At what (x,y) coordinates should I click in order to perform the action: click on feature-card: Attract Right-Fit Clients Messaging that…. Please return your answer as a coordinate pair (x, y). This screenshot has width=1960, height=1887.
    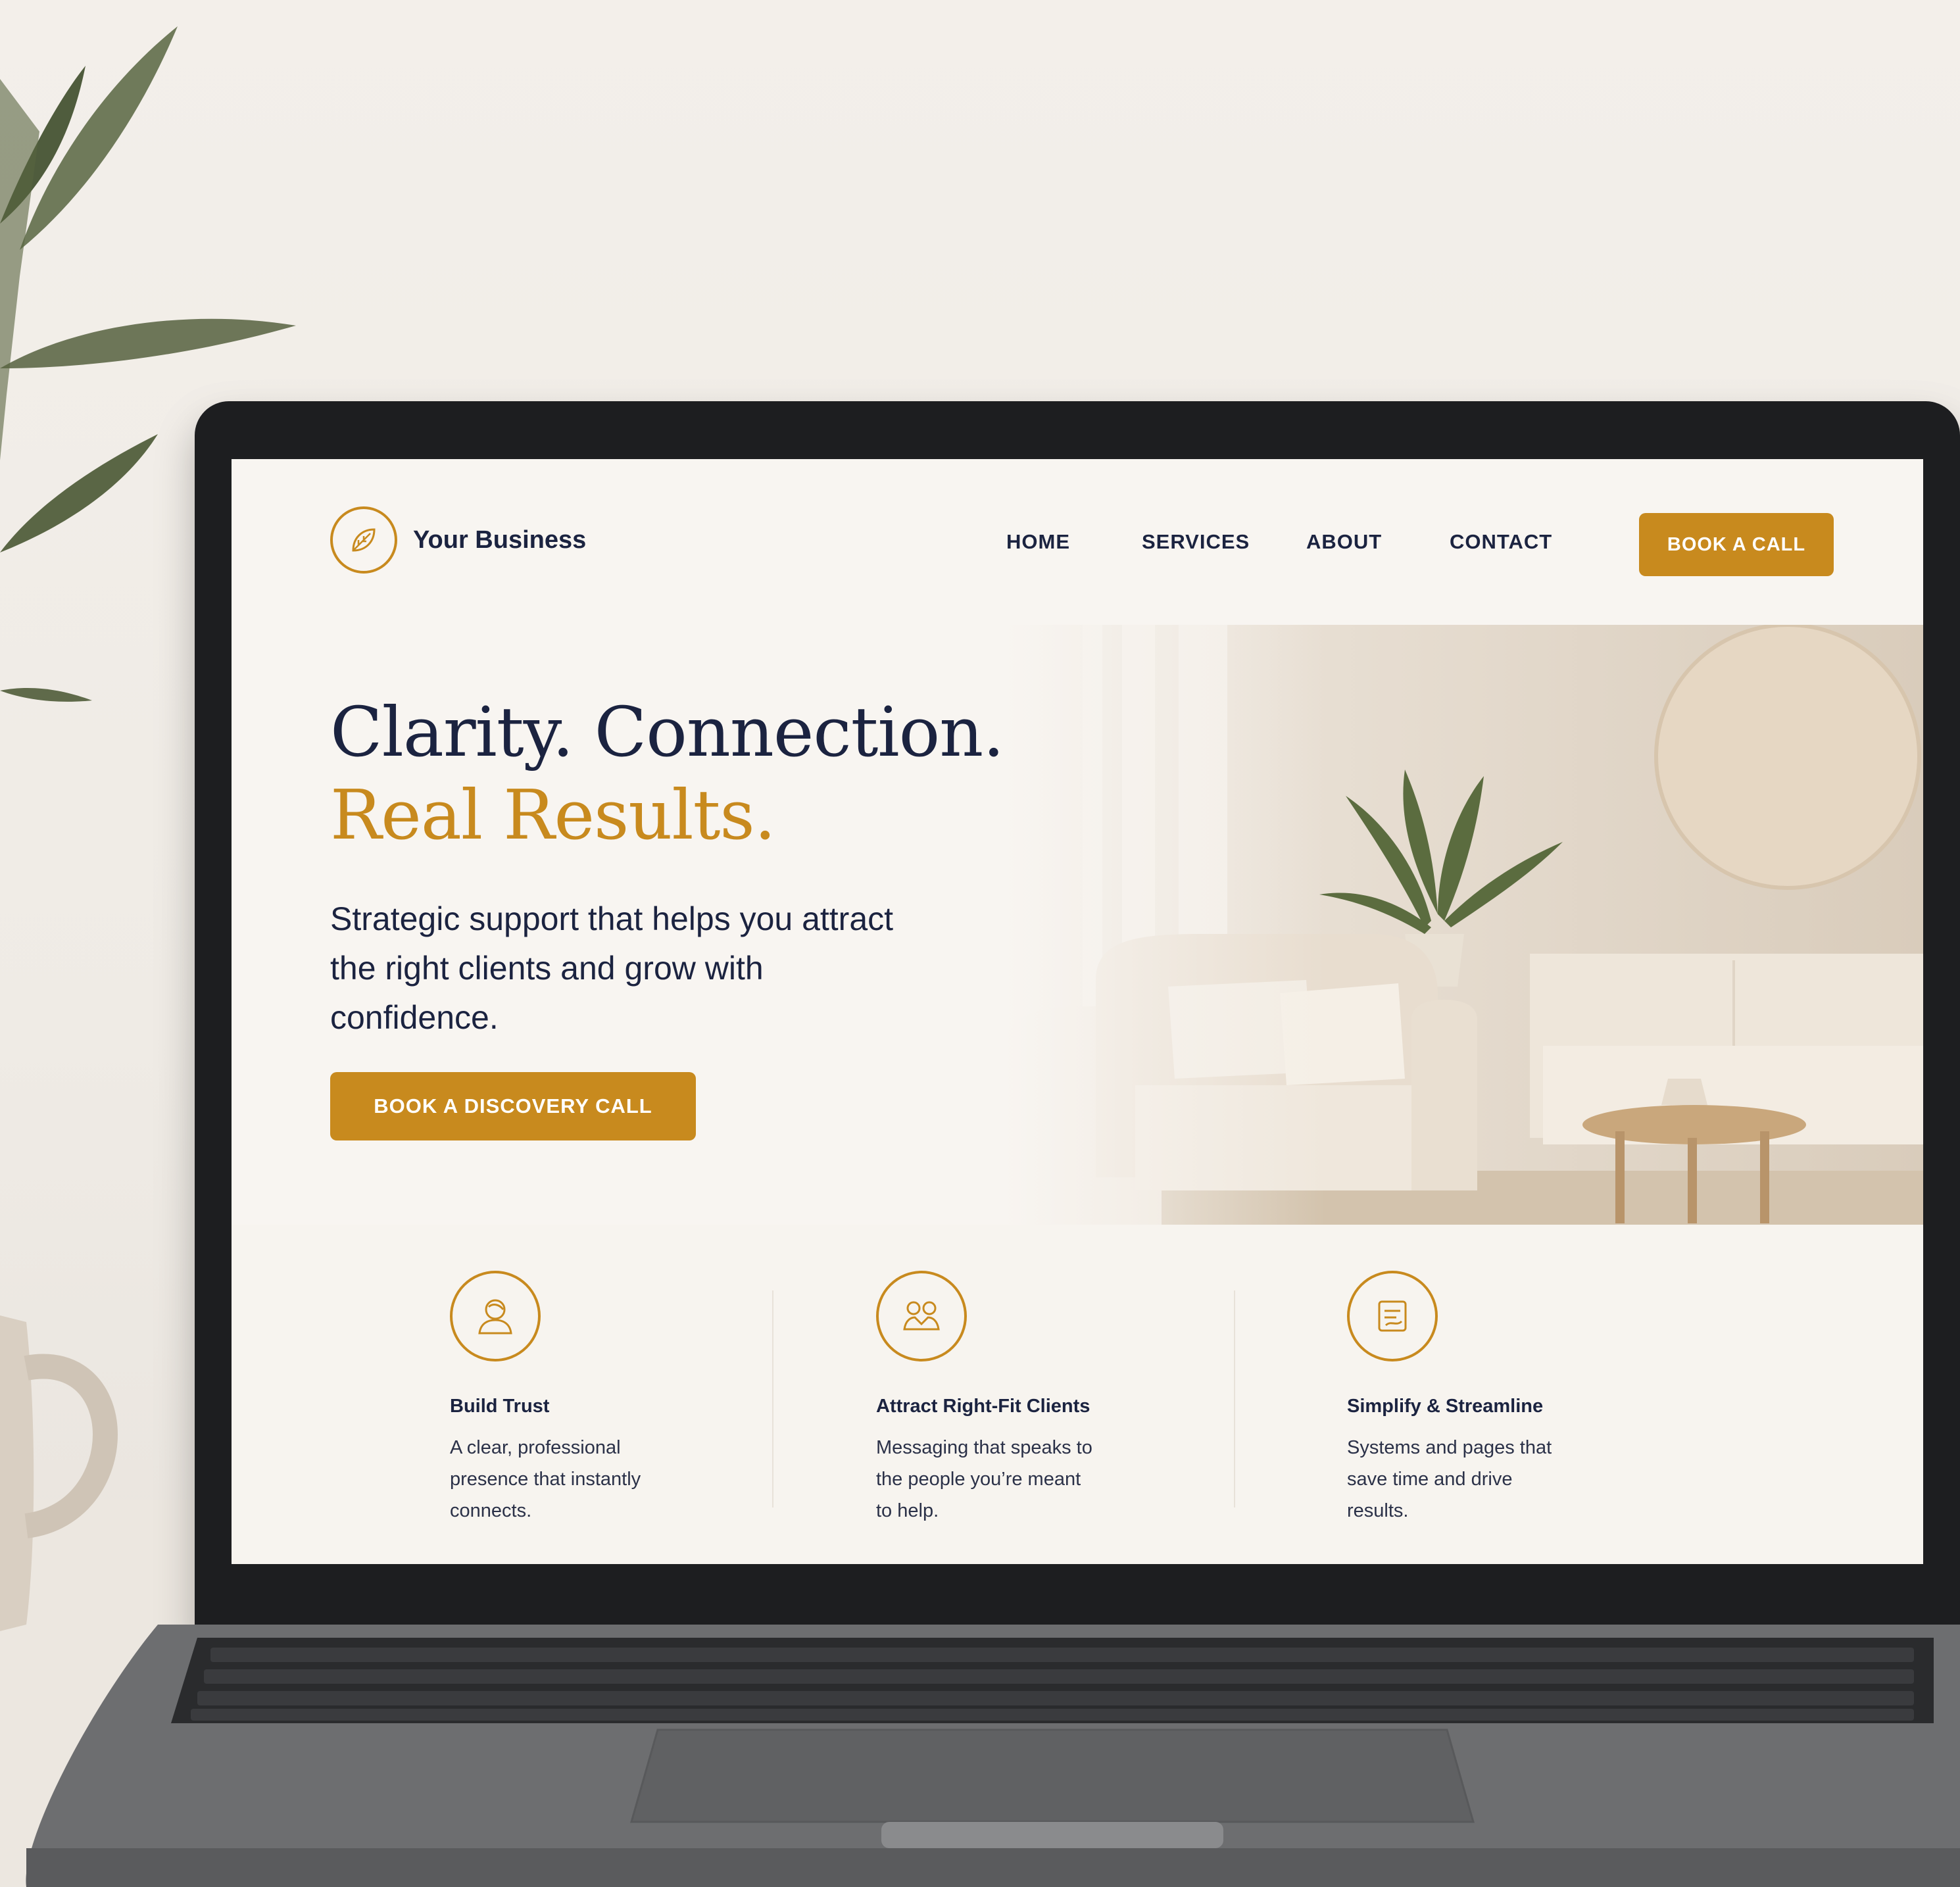
    Looking at the image, I should click on (1014, 1399).